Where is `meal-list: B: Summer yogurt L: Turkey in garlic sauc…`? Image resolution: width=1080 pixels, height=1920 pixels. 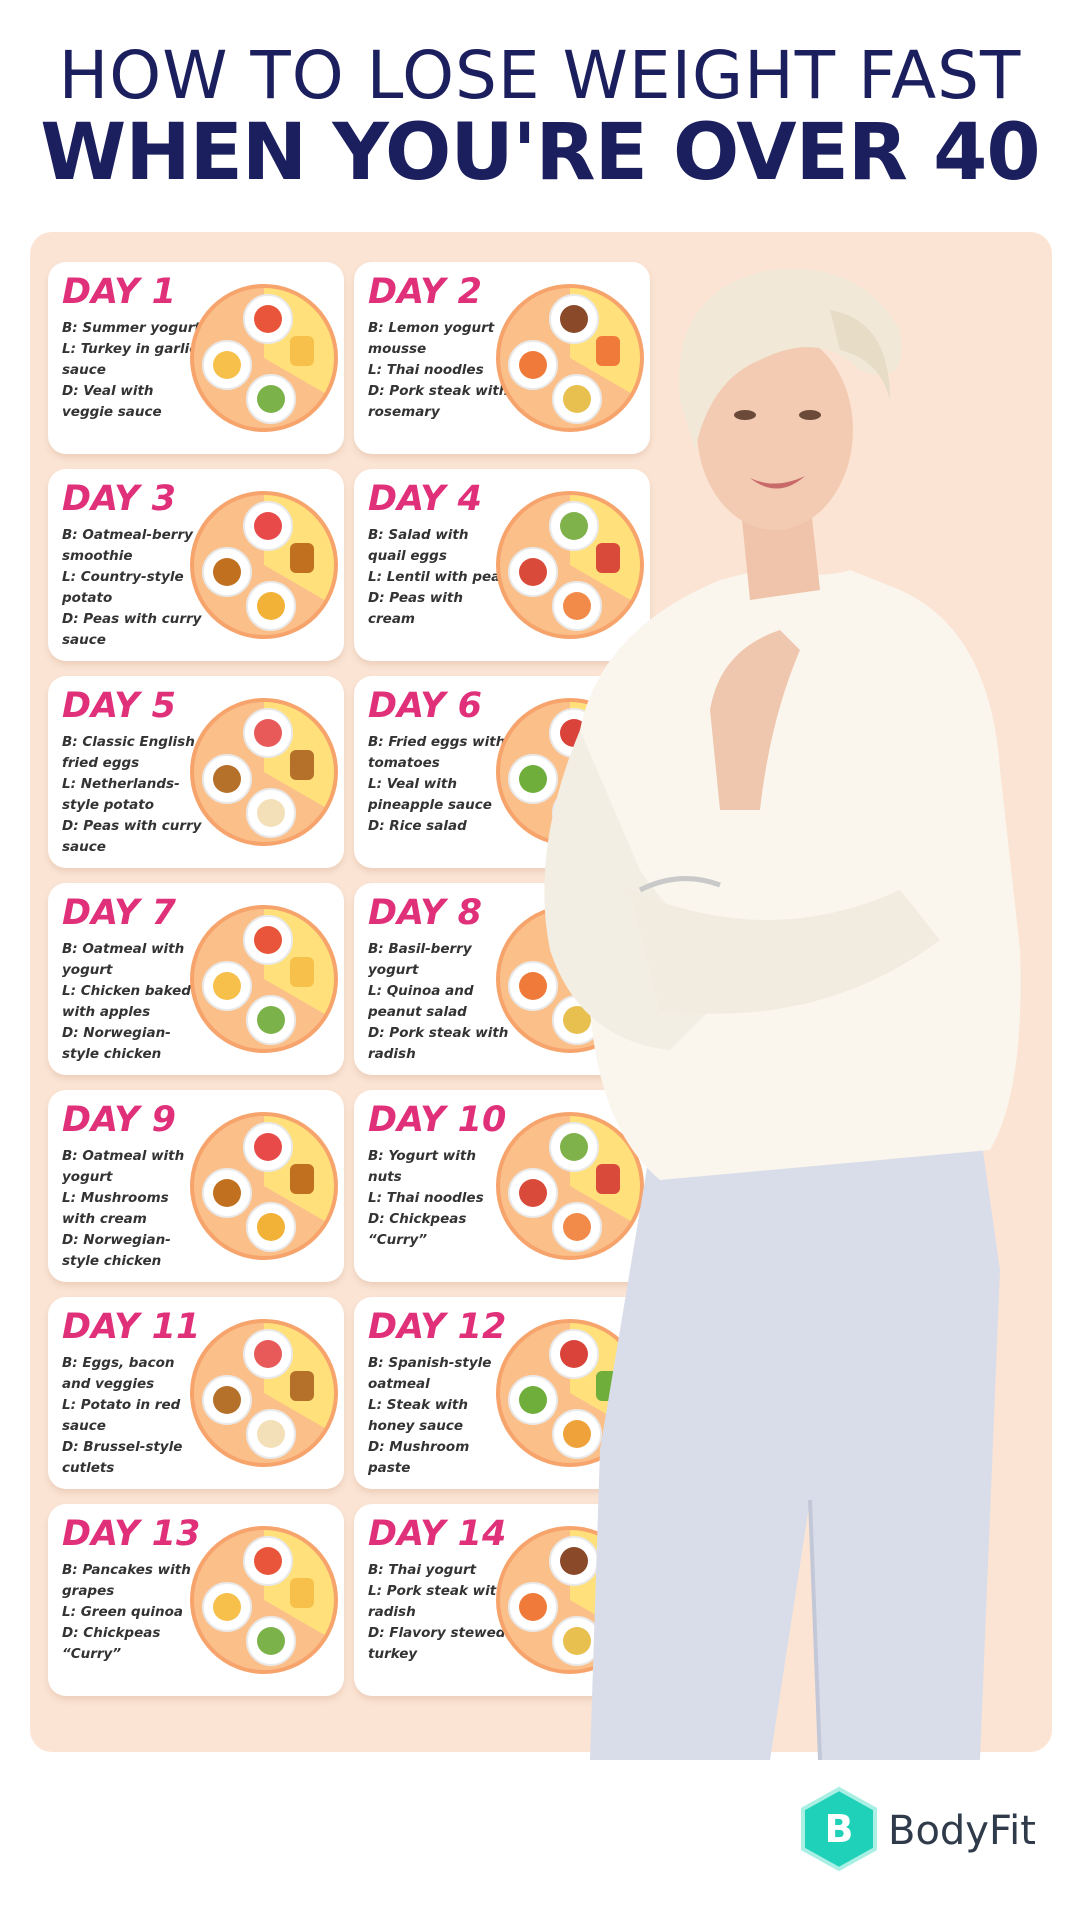
meal-list: B: Summer yogurt L: Turkey in garlic sauc… is located at coordinates (133, 370).